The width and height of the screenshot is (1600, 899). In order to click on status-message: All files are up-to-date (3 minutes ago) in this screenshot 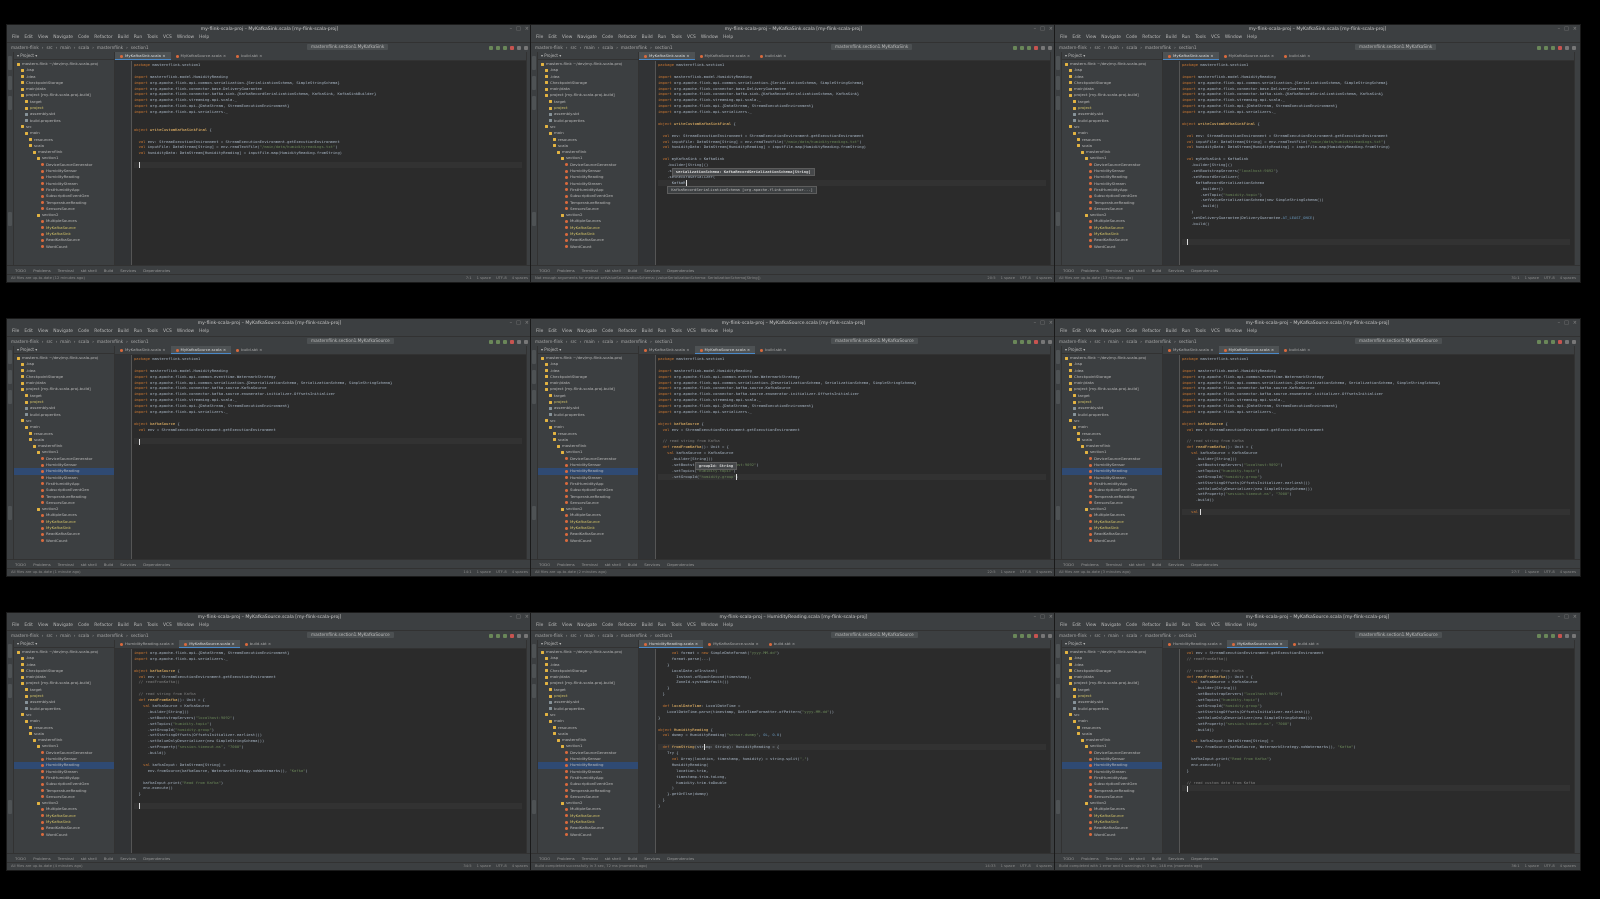, I will do `click(1095, 572)`.